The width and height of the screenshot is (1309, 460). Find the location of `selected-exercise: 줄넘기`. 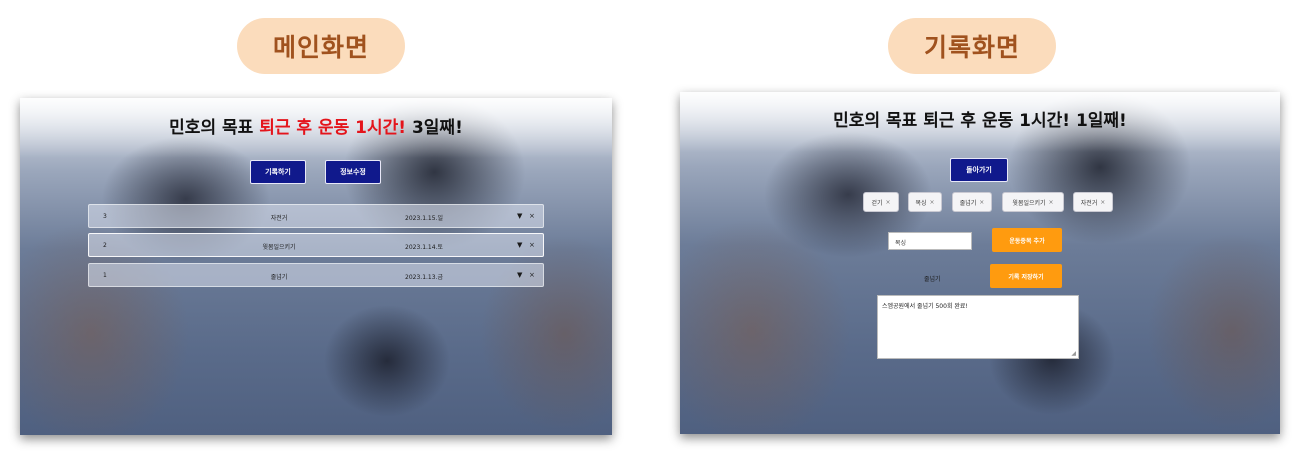

selected-exercise: 줄넘기 is located at coordinates (932, 279).